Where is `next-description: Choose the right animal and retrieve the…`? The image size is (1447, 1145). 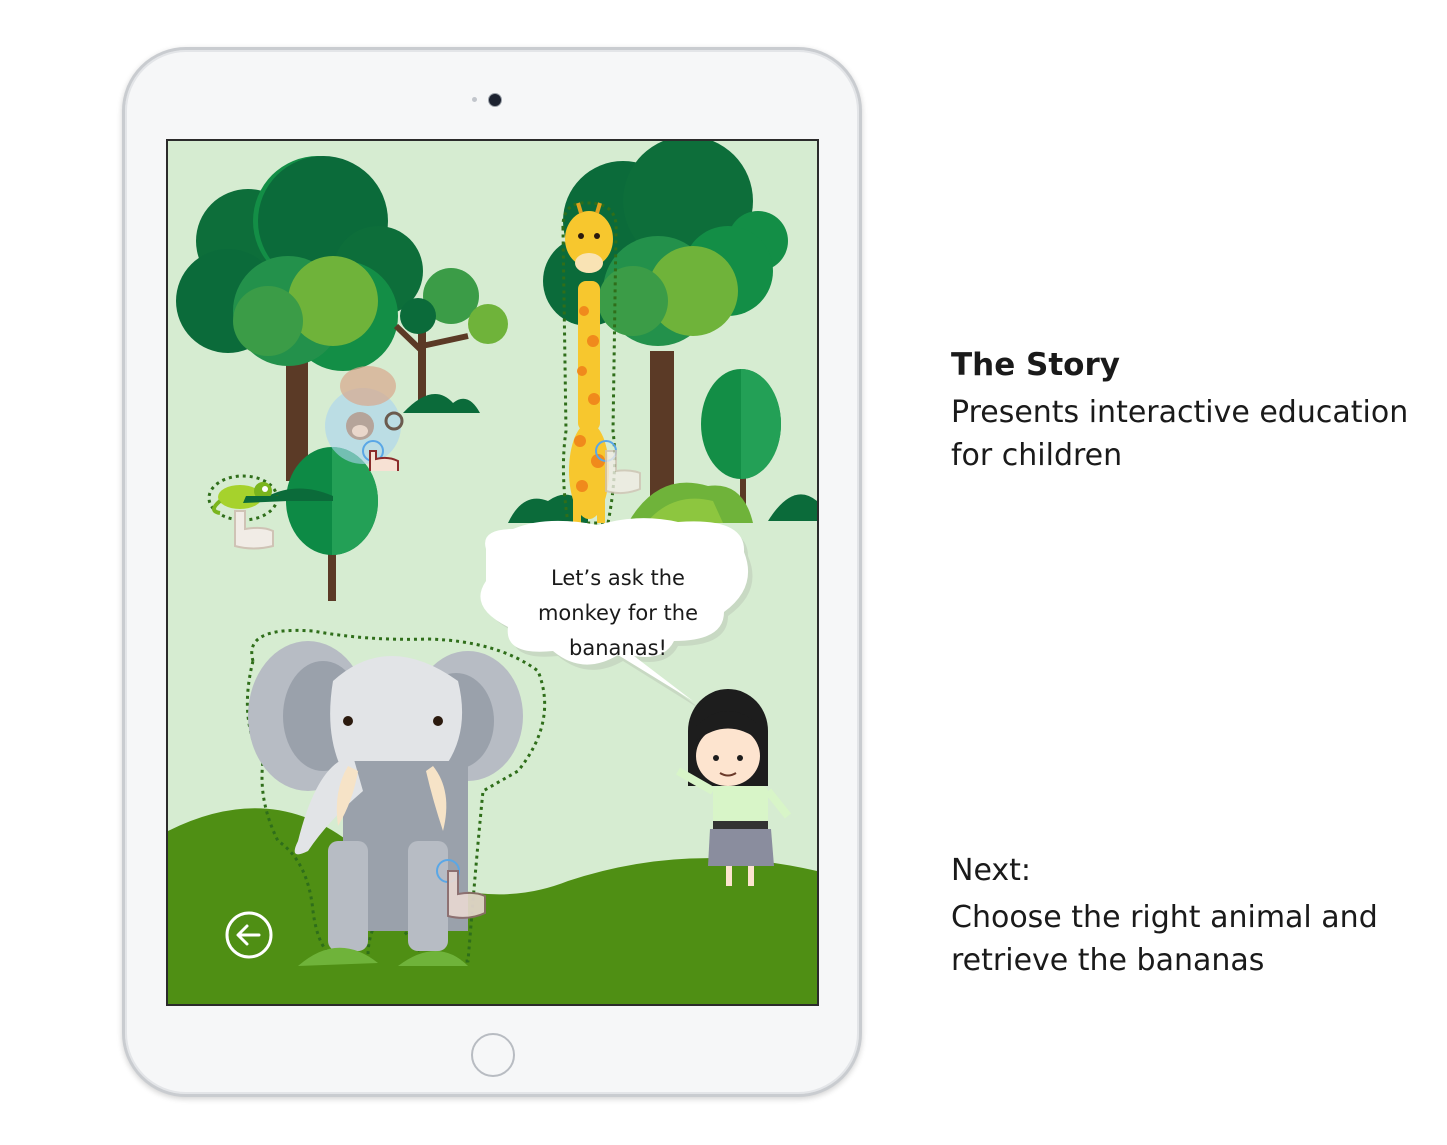 next-description: Choose the right animal and retrieve the… is located at coordinates (1164, 939).